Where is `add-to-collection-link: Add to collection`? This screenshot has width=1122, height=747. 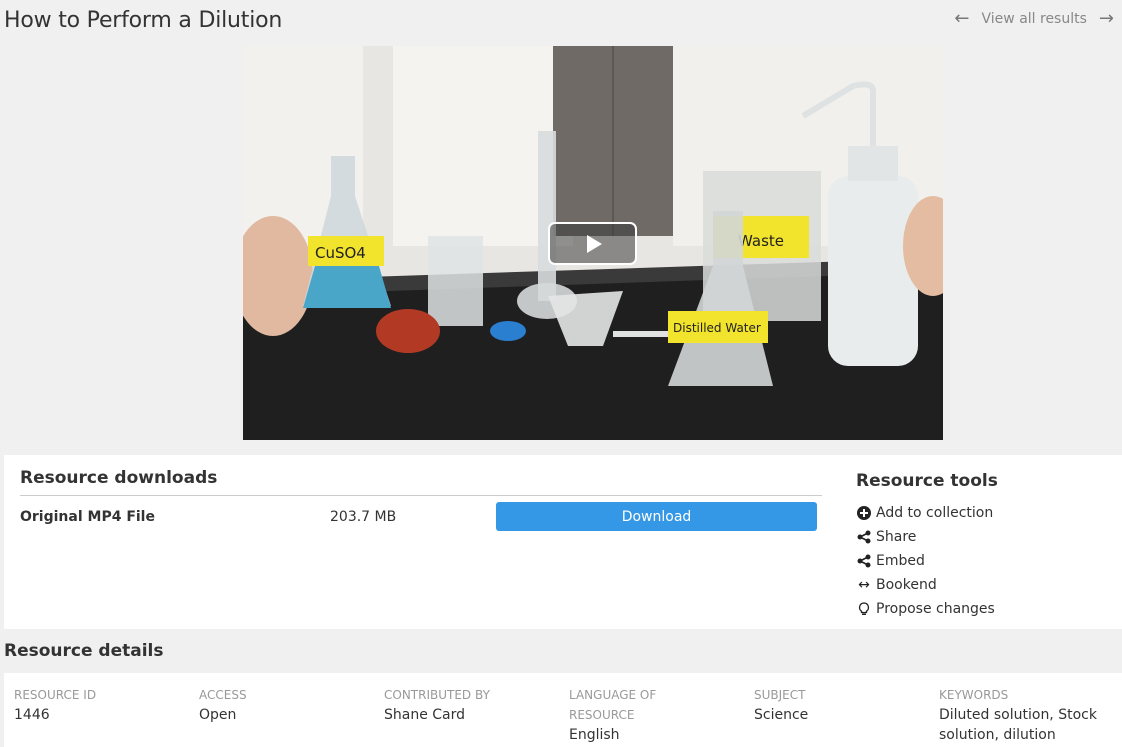
add-to-collection-link: Add to collection is located at coordinates (925, 513).